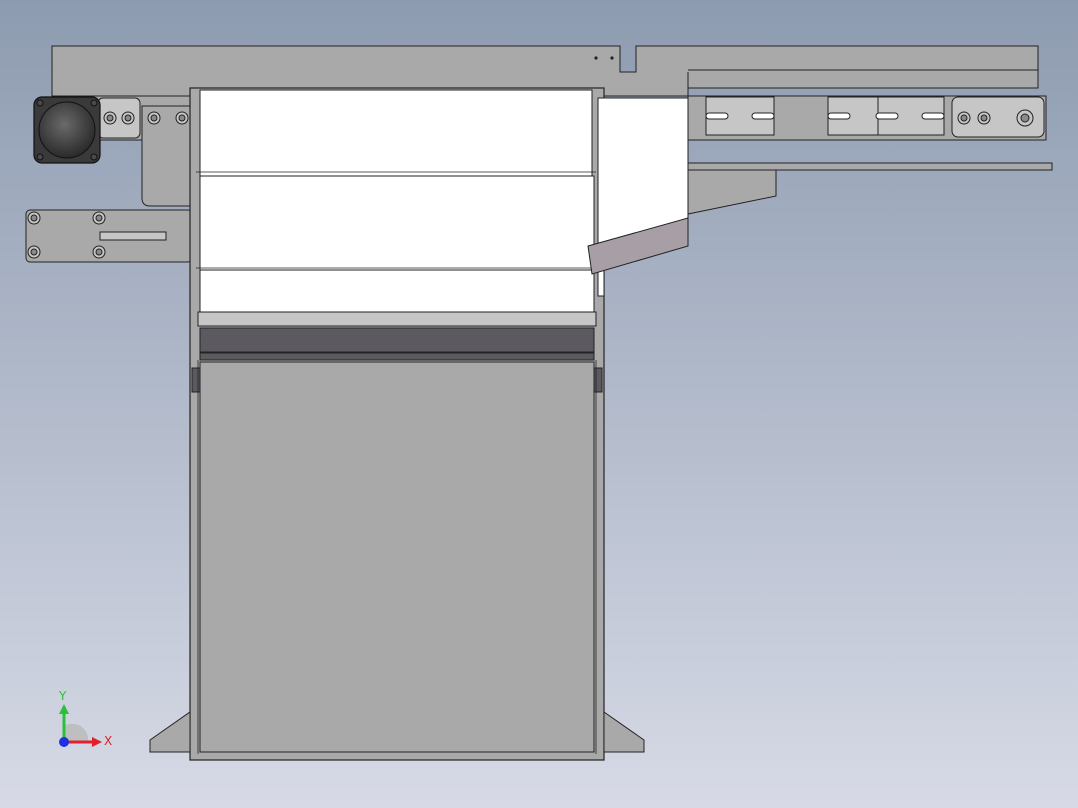 The image size is (1078, 808). What do you see at coordinates (196, 380) in the screenshot?
I see `side-clip-left` at bounding box center [196, 380].